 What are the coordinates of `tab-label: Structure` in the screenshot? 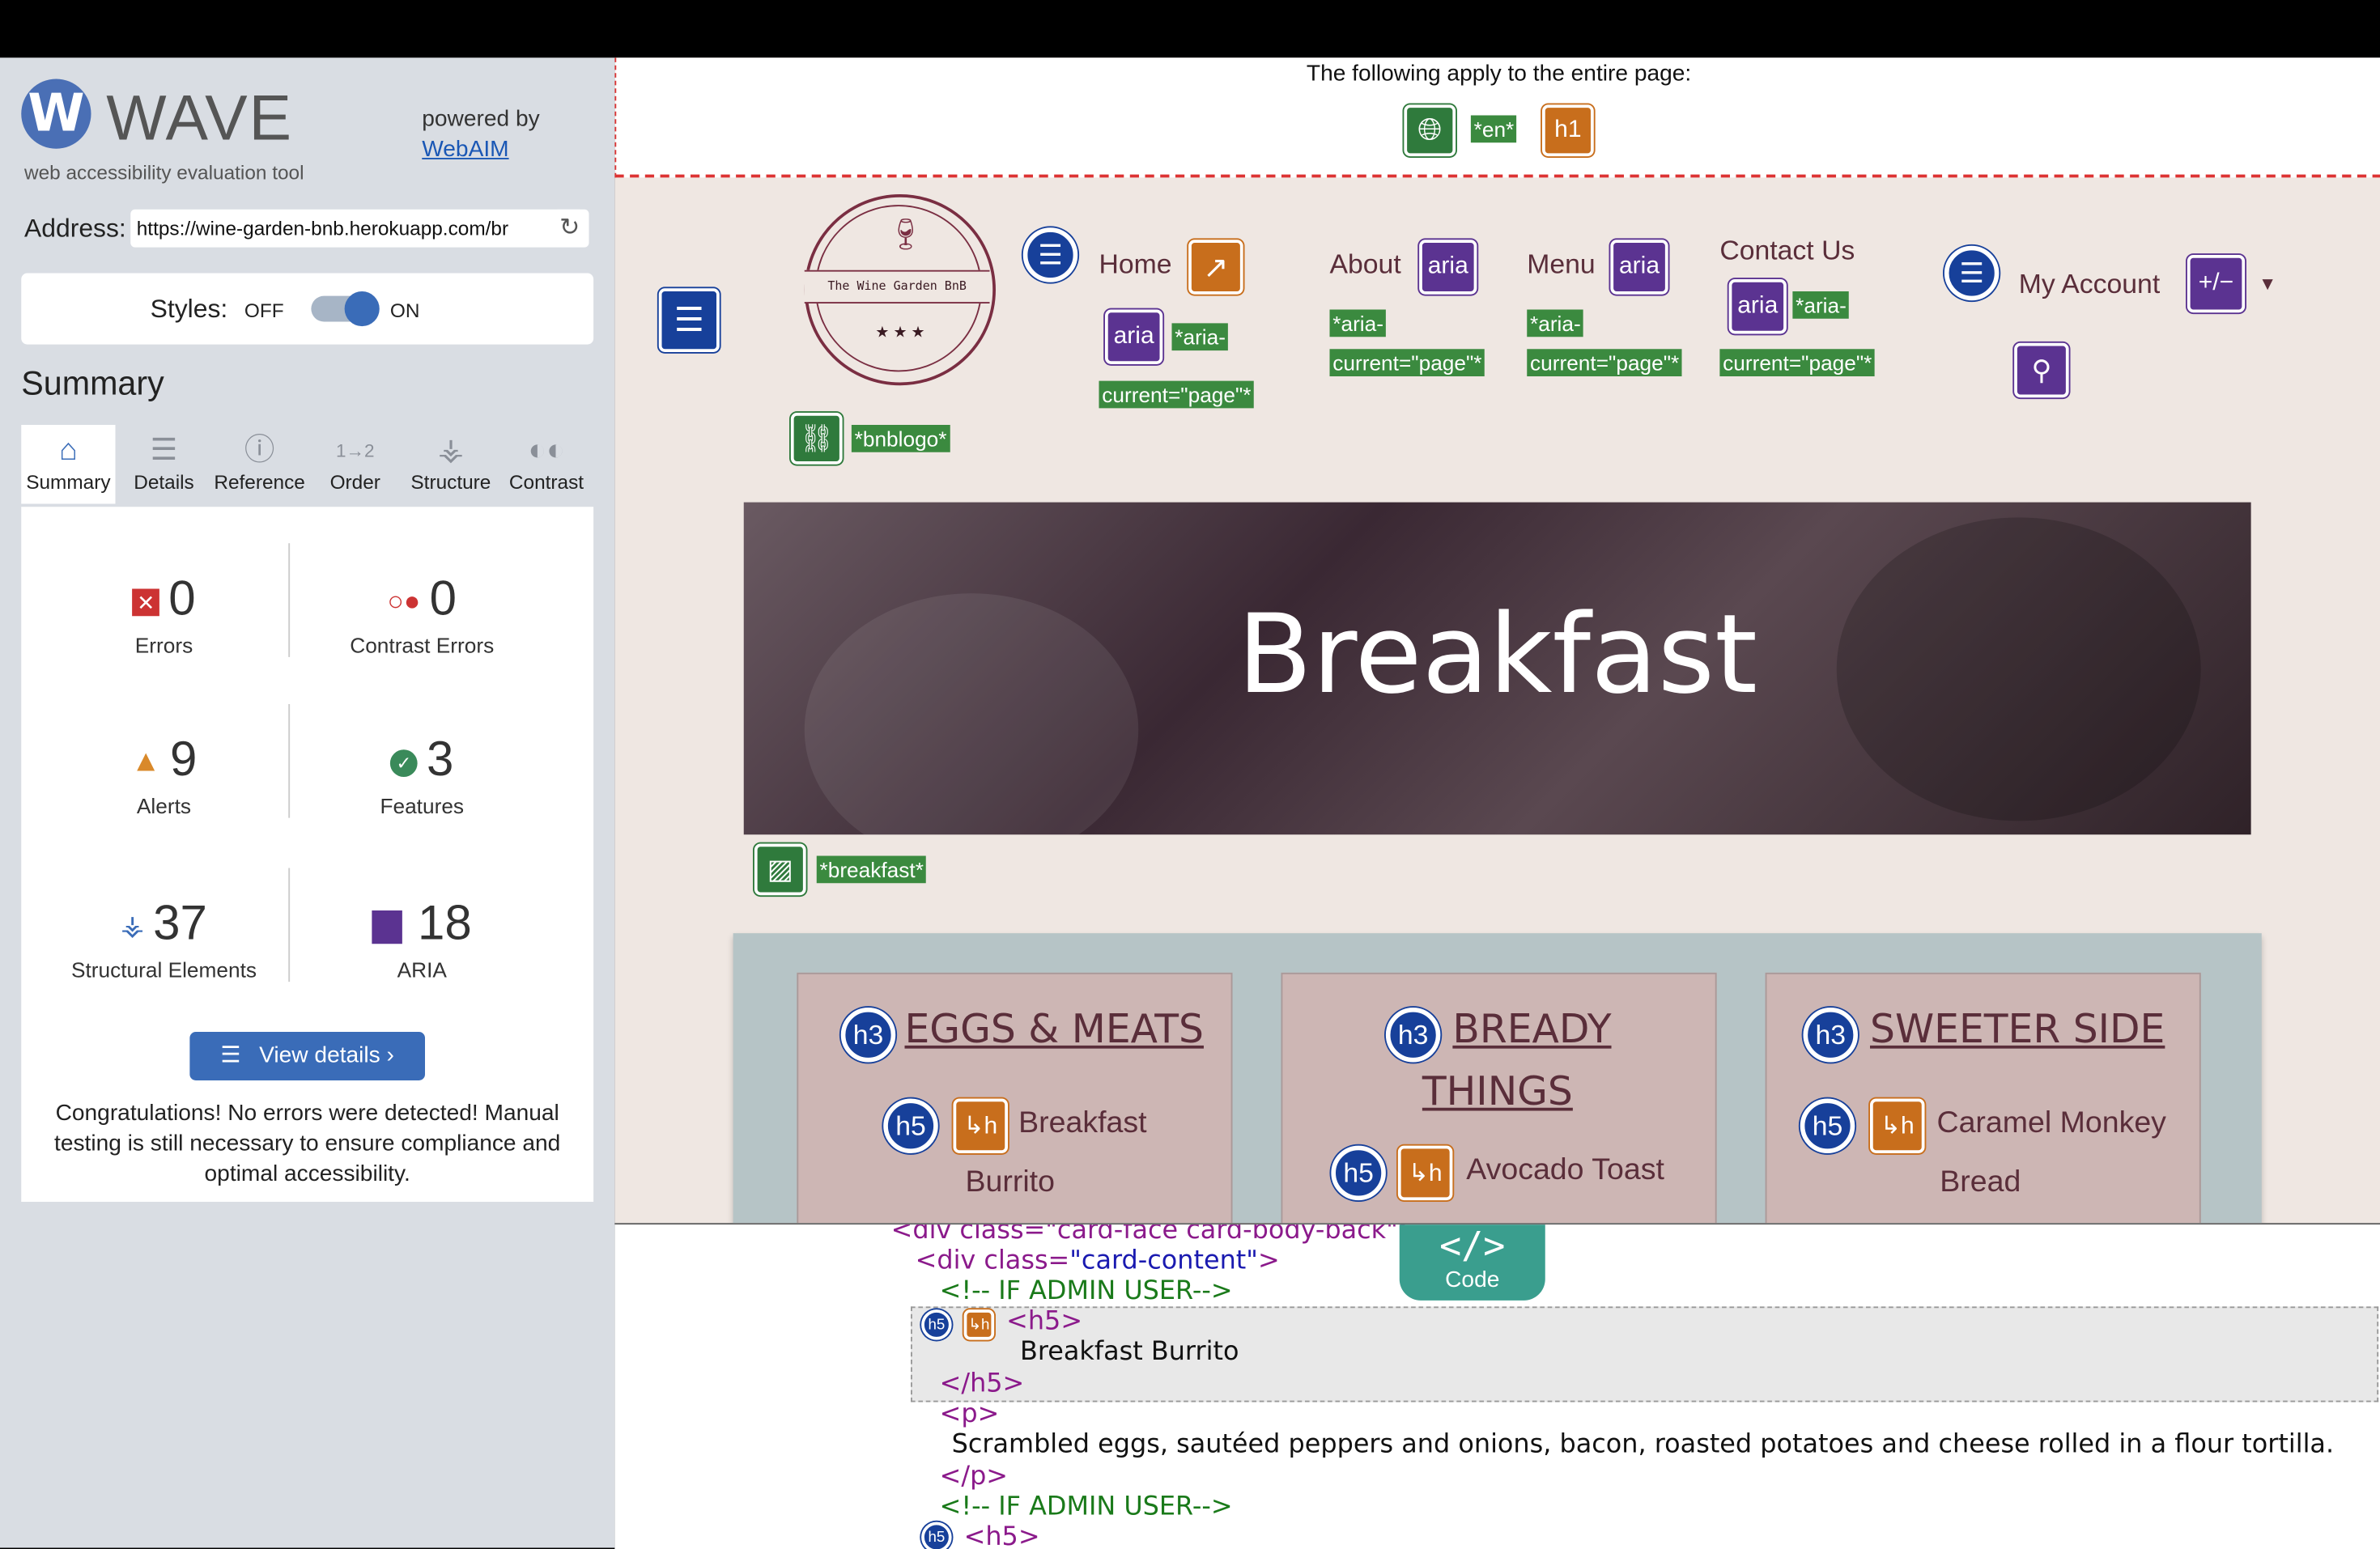 It's located at (450, 482).